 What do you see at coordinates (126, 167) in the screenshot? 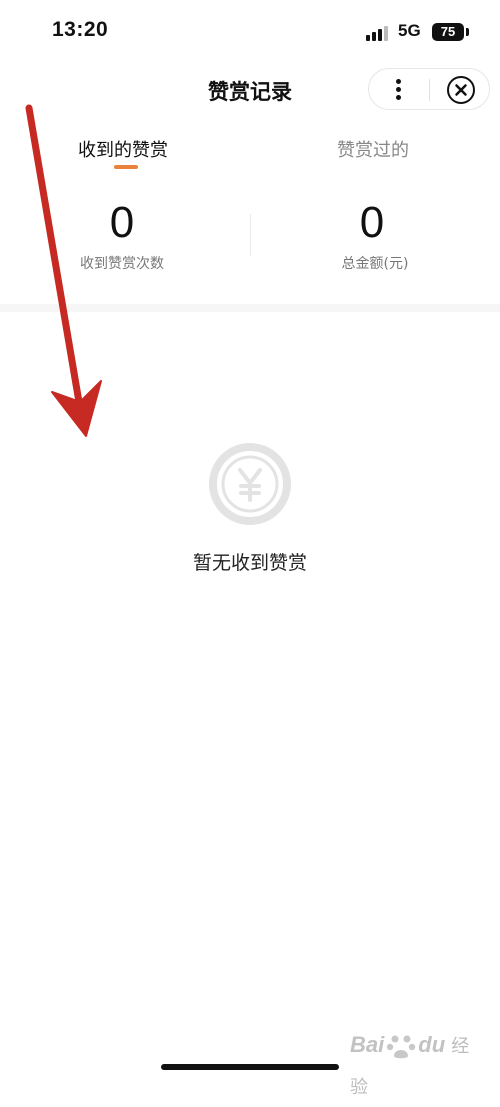
I see `active-tab-indicator` at bounding box center [126, 167].